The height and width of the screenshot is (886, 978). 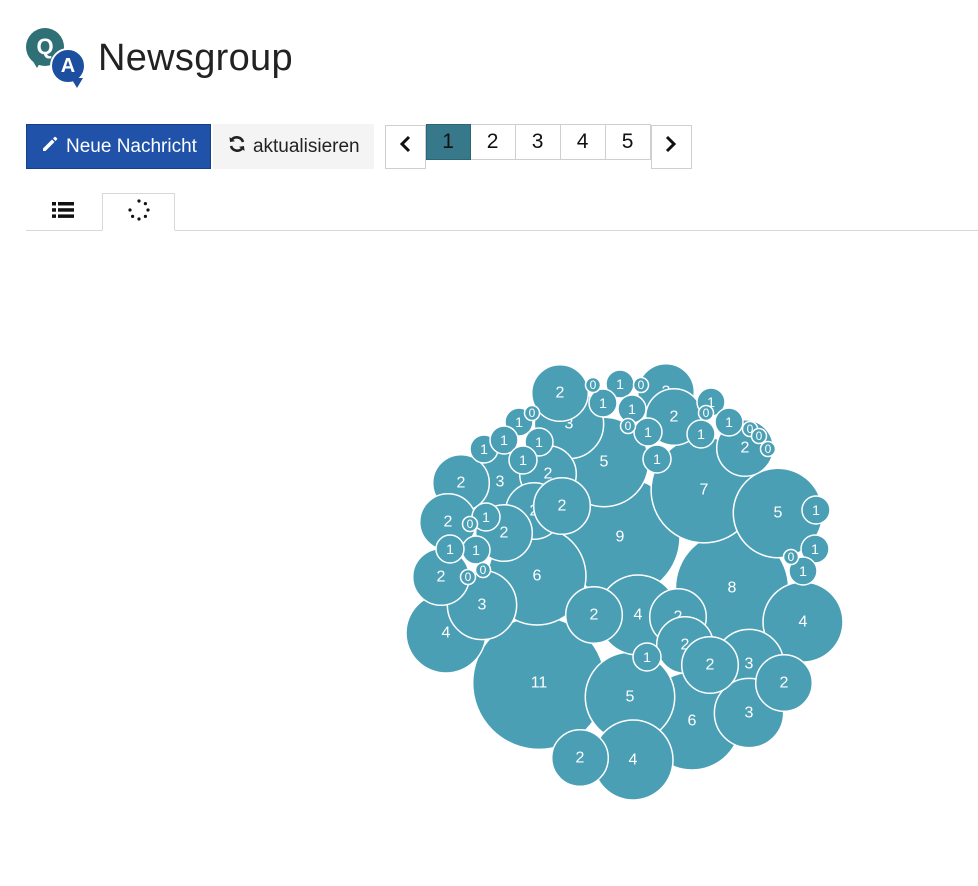 I want to click on bubble-label-35: 1, so click(x=620, y=384).